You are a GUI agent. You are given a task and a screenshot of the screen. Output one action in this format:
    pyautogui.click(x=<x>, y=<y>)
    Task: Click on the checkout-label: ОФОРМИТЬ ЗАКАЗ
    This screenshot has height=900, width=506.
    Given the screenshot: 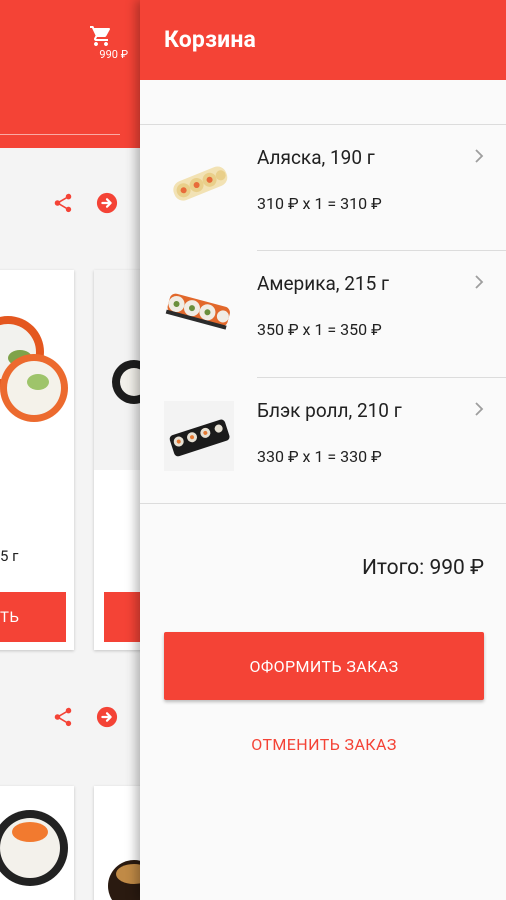 What is the action you would take?
    pyautogui.click(x=324, y=666)
    